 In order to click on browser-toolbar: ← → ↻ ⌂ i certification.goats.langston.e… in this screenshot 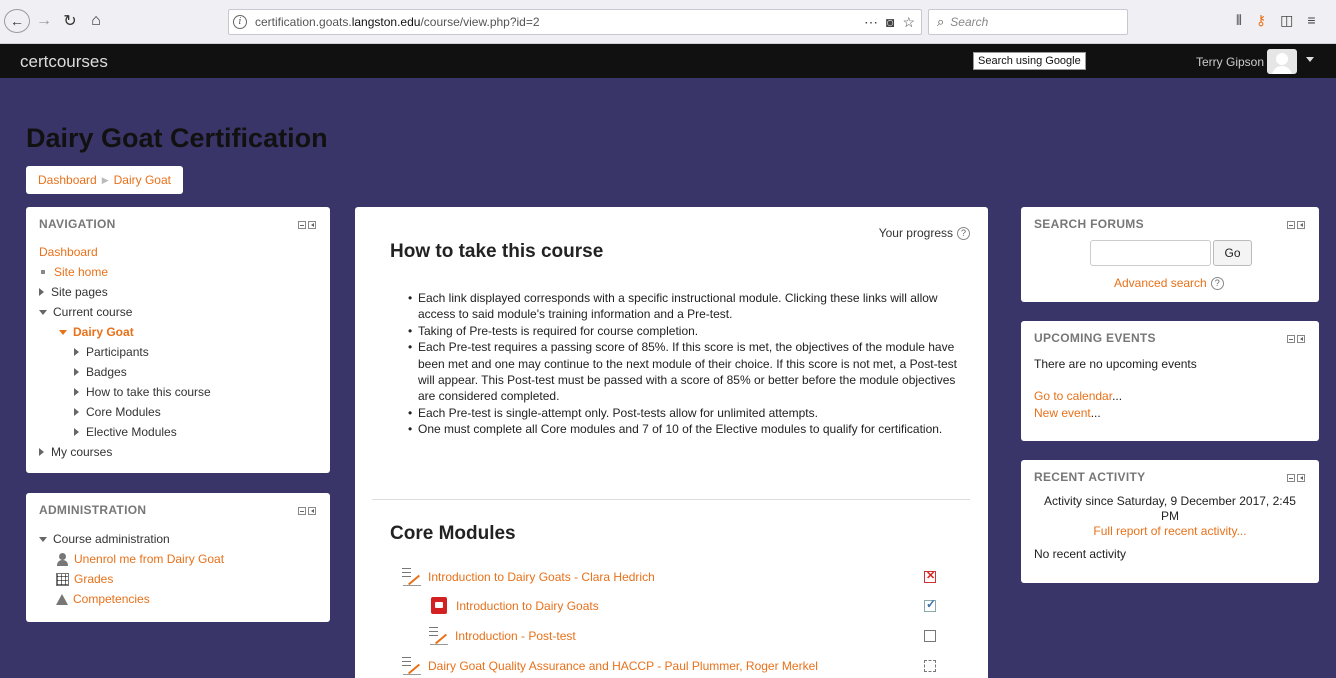, I will do `click(668, 22)`.